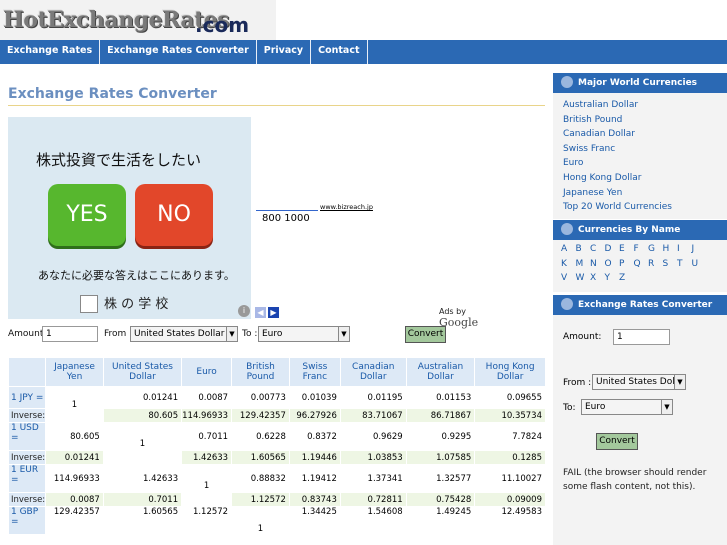  I want to click on from-select: United States Dollar ▼, so click(184, 334).